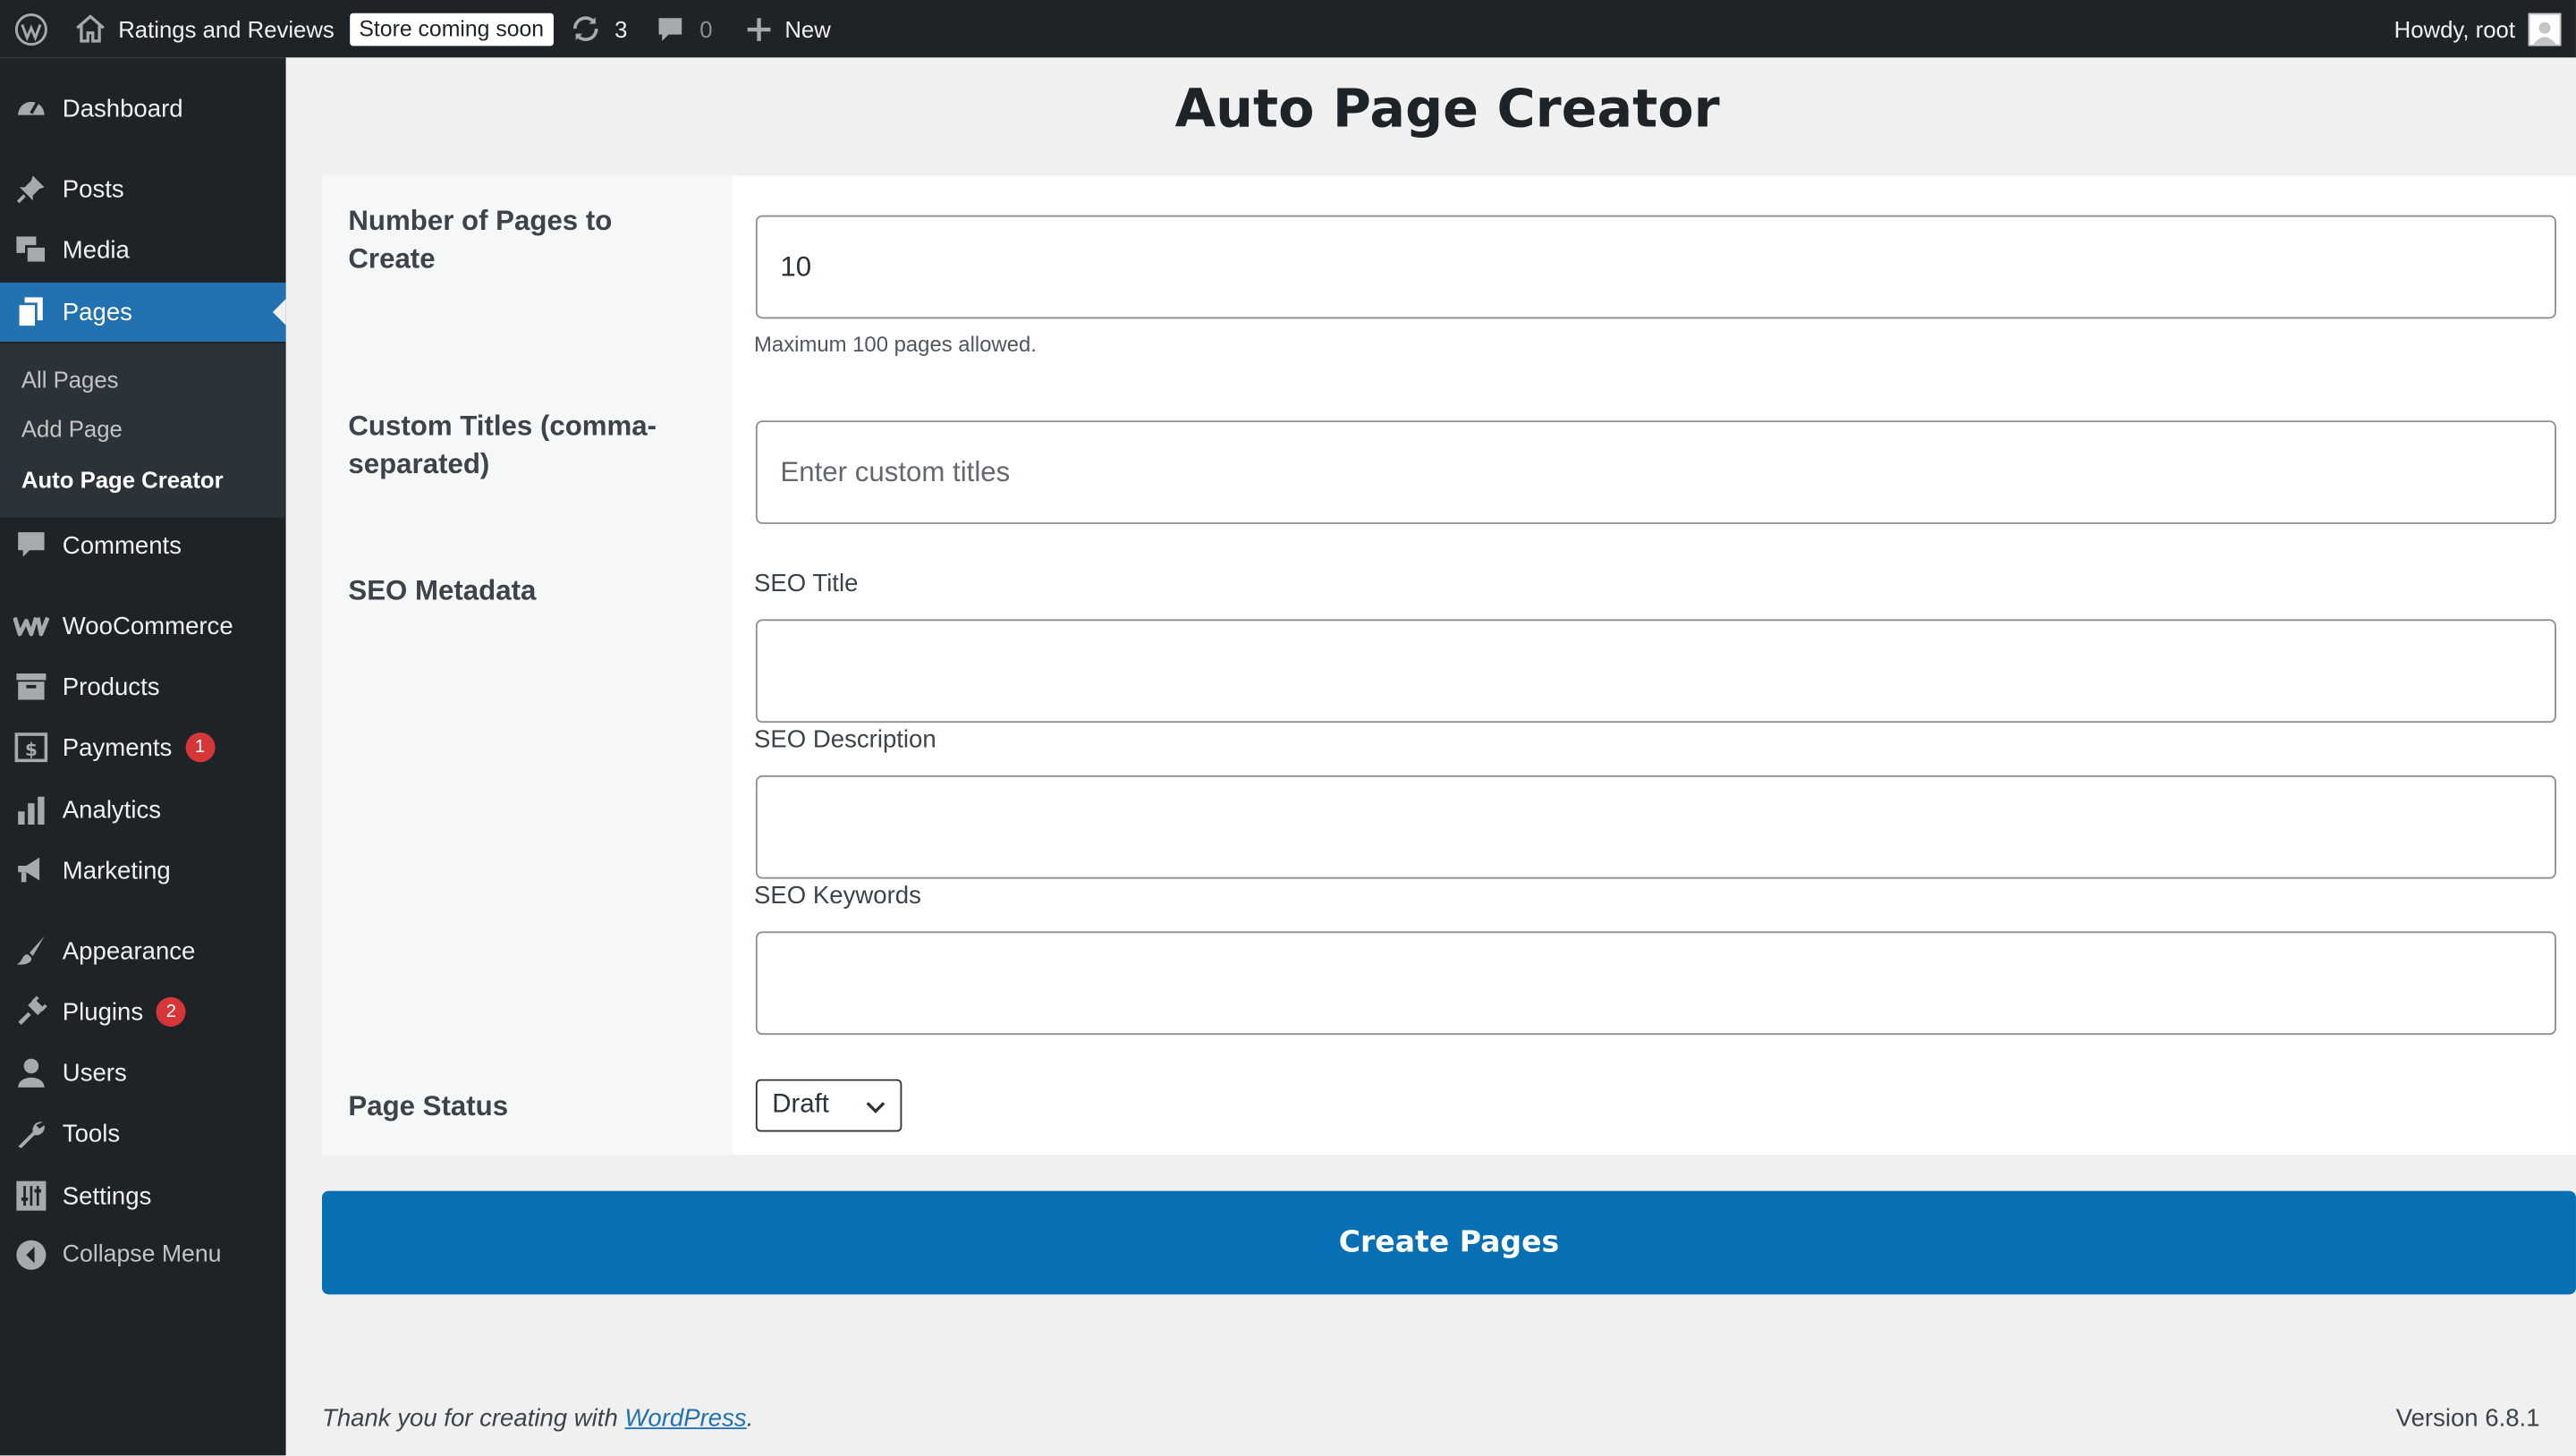 The image size is (2576, 1456). I want to click on submenu-all-pages: All Pages, so click(70, 380).